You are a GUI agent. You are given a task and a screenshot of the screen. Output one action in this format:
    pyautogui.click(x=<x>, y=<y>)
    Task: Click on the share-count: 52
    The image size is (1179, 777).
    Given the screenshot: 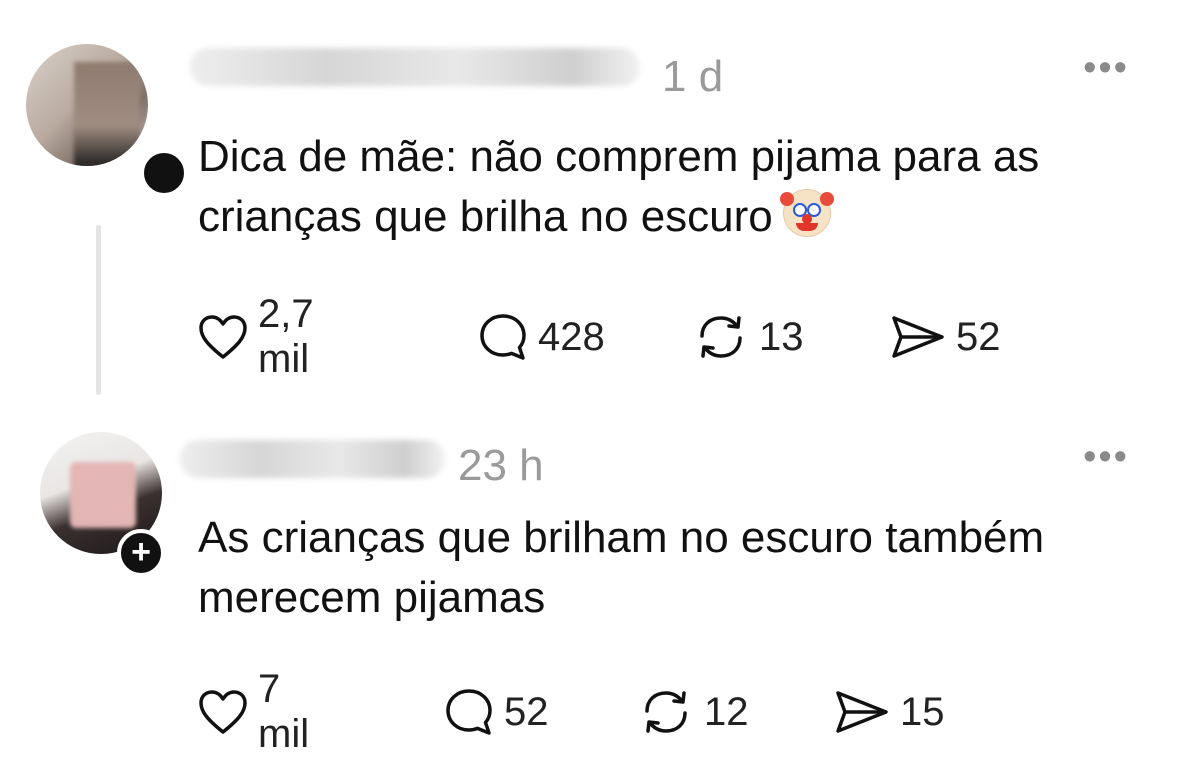 What is the action you would take?
    pyautogui.click(x=978, y=336)
    